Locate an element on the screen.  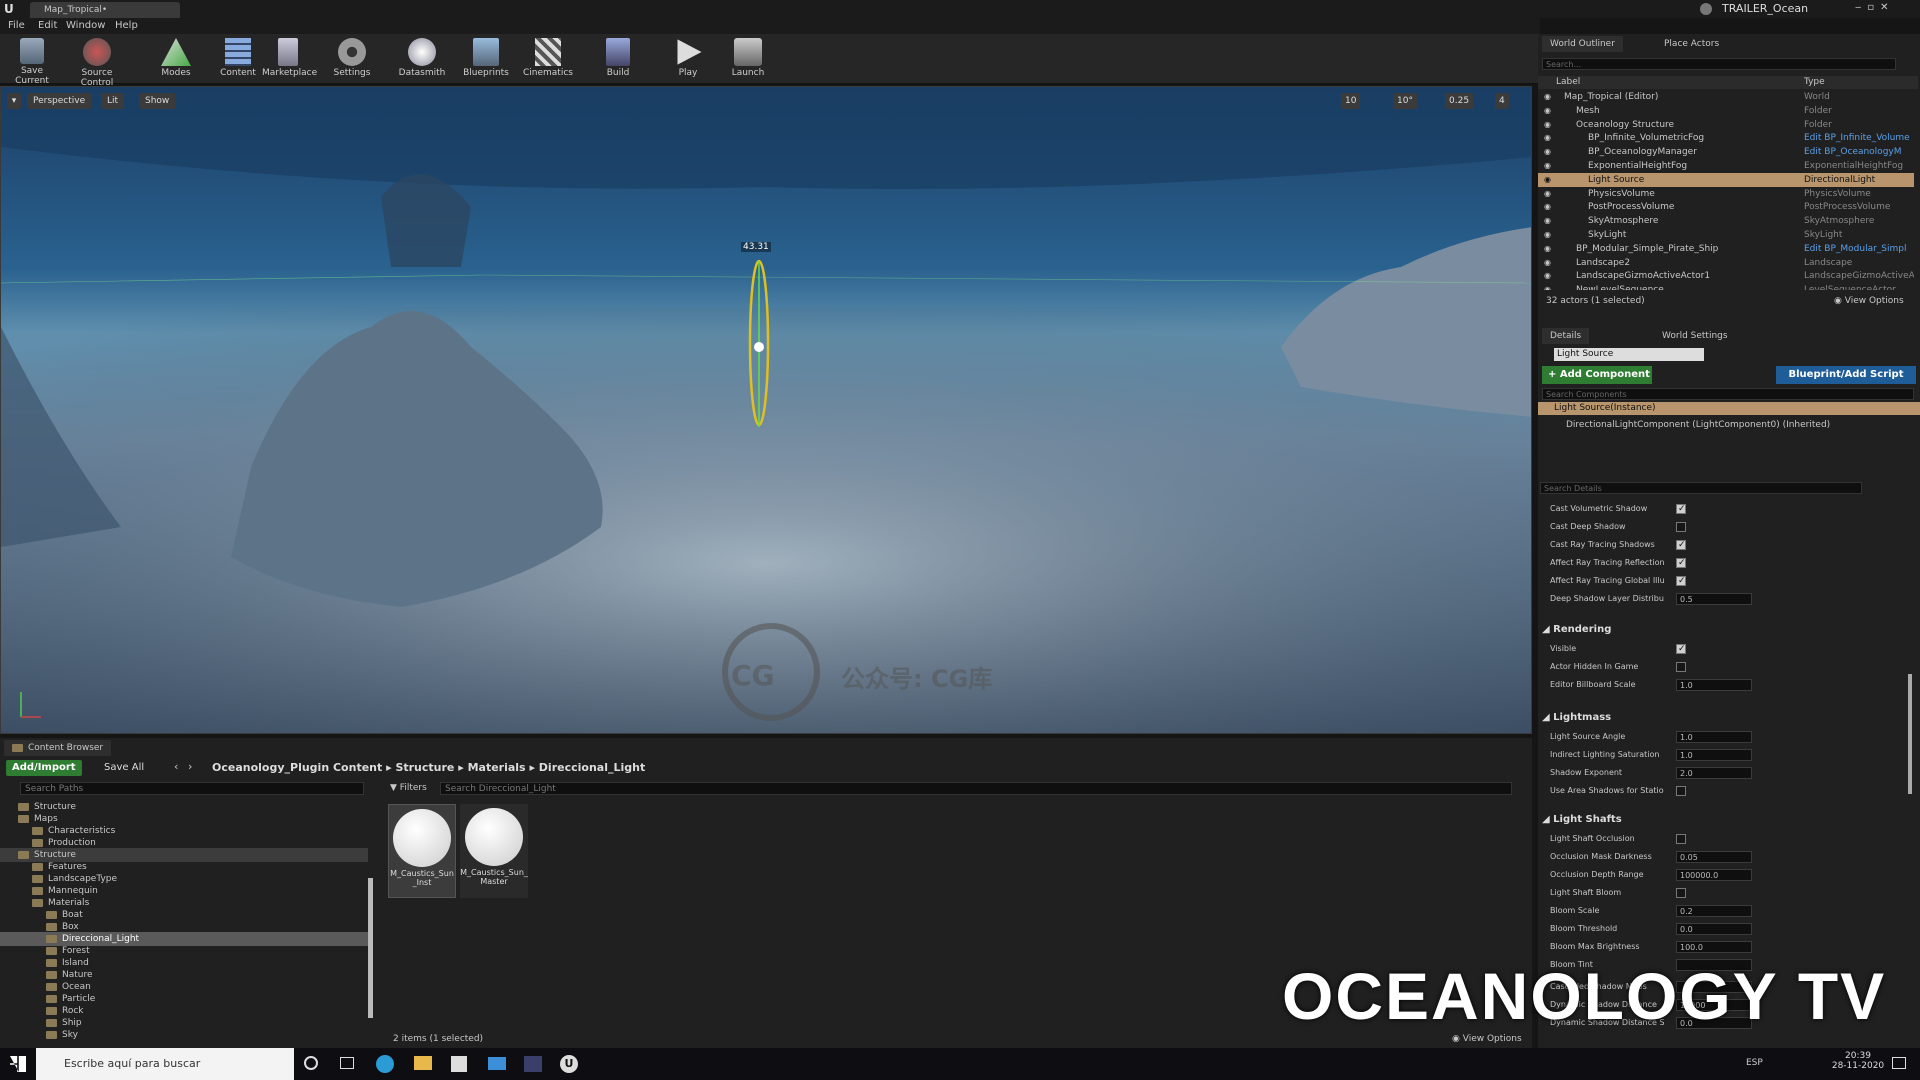
details-section-header: ◢ Lightmass is located at coordinates (1576, 718).